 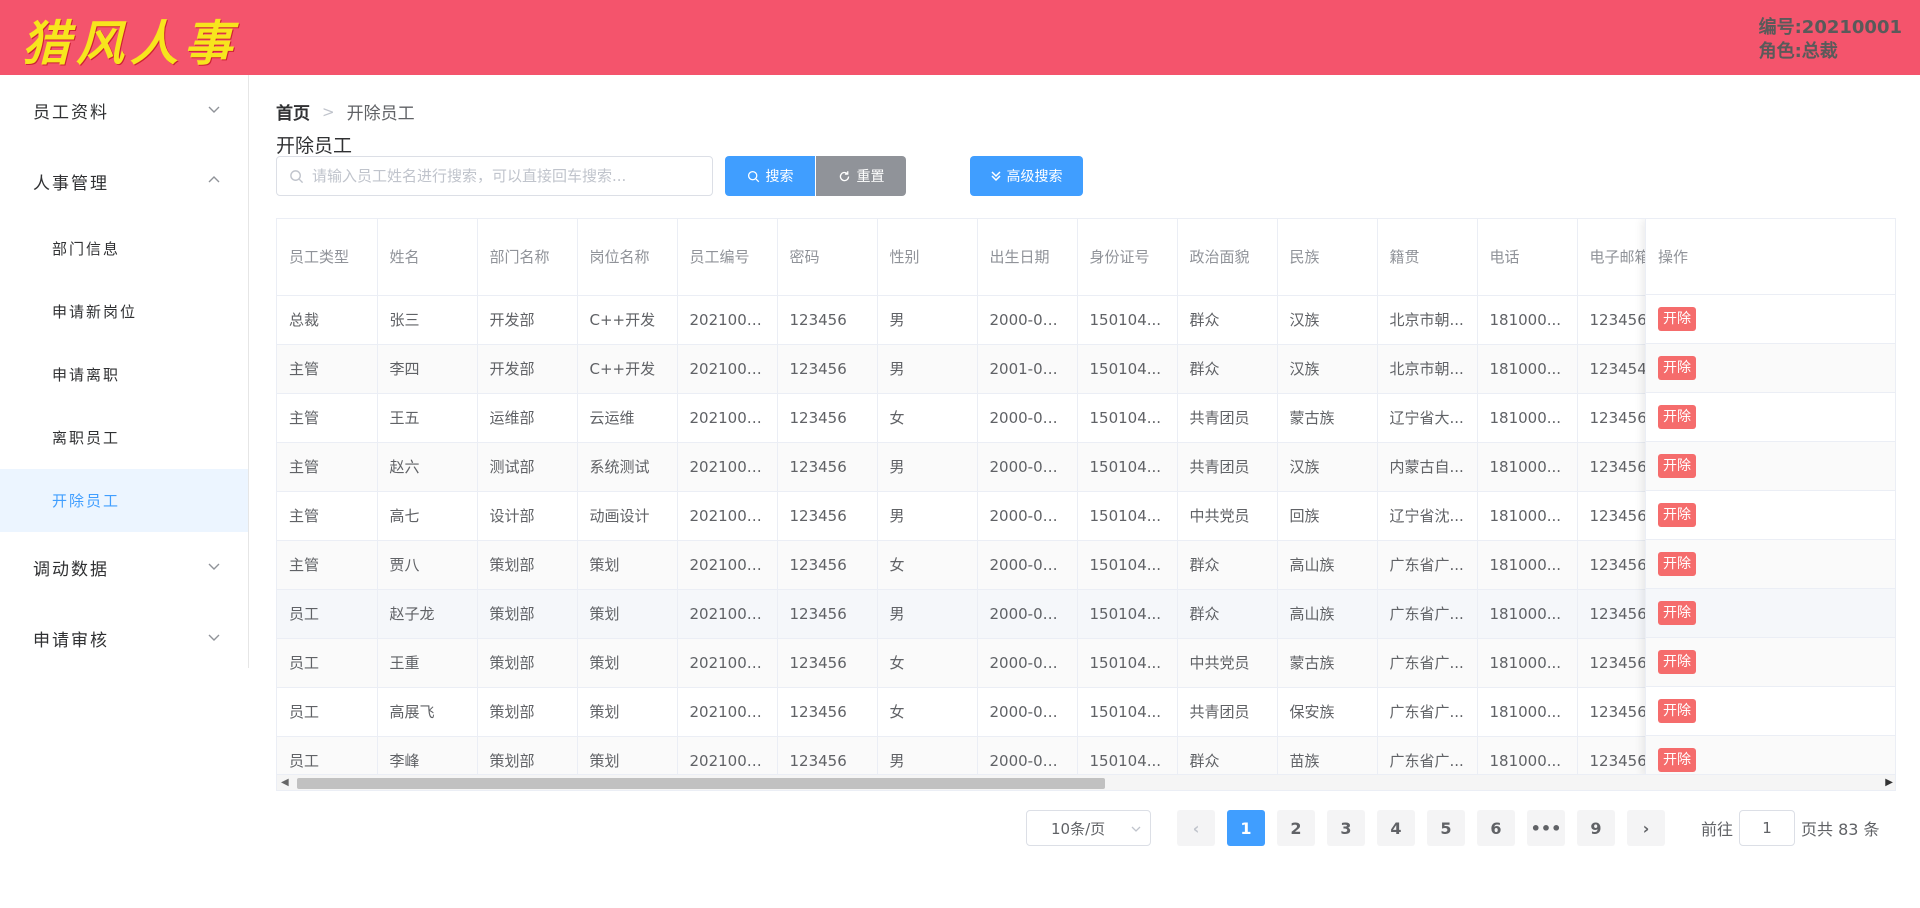 I want to click on page-button: 6, so click(x=1496, y=828).